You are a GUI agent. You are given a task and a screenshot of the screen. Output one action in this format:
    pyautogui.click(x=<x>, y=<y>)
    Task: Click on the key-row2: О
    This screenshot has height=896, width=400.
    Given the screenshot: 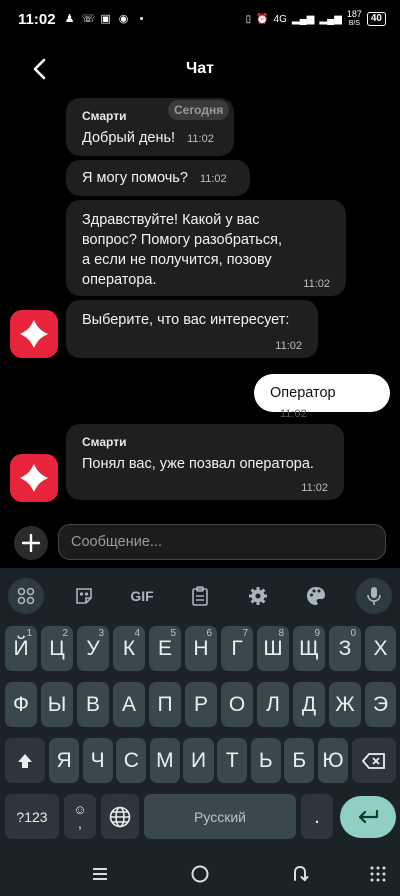 What is the action you would take?
    pyautogui.click(x=237, y=704)
    